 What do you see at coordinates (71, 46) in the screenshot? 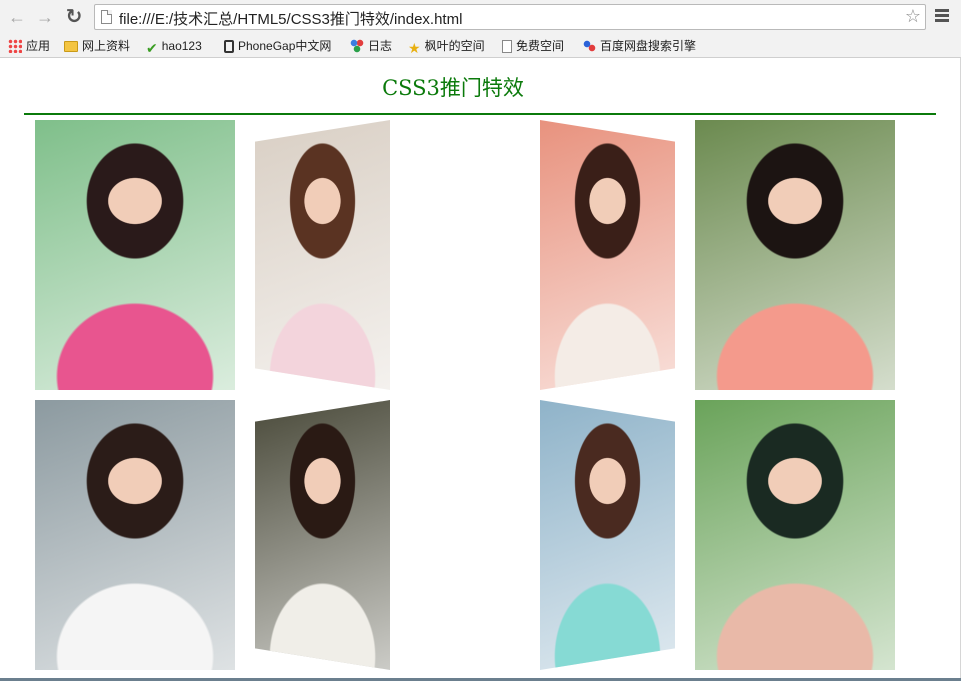
I see `folder-icon` at bounding box center [71, 46].